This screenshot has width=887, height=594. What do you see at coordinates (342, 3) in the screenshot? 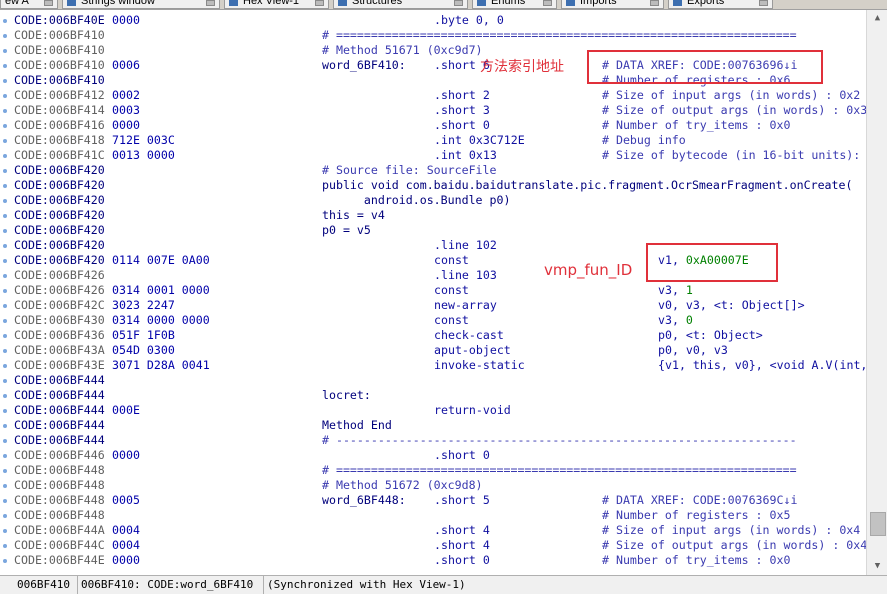
I see `structures-icon` at bounding box center [342, 3].